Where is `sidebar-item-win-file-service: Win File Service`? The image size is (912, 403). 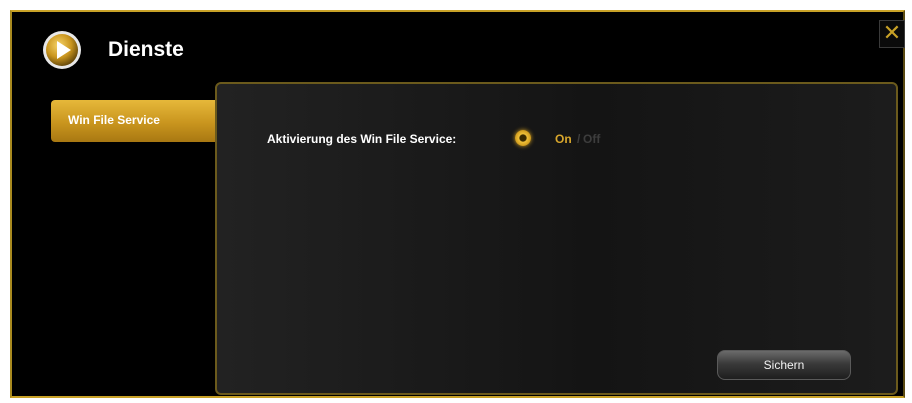
sidebar-item-win-file-service: Win File Service is located at coordinates (136, 121).